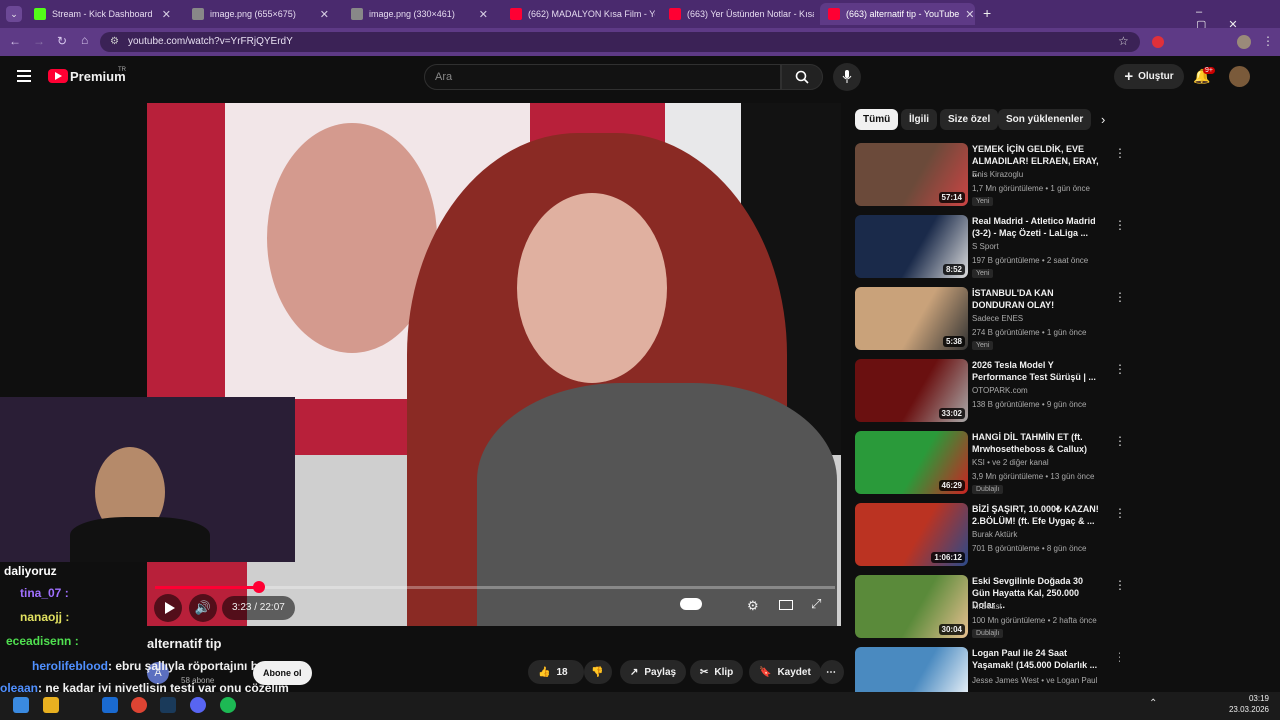  I want to click on share-button: ↗ Paylaş, so click(653, 672).